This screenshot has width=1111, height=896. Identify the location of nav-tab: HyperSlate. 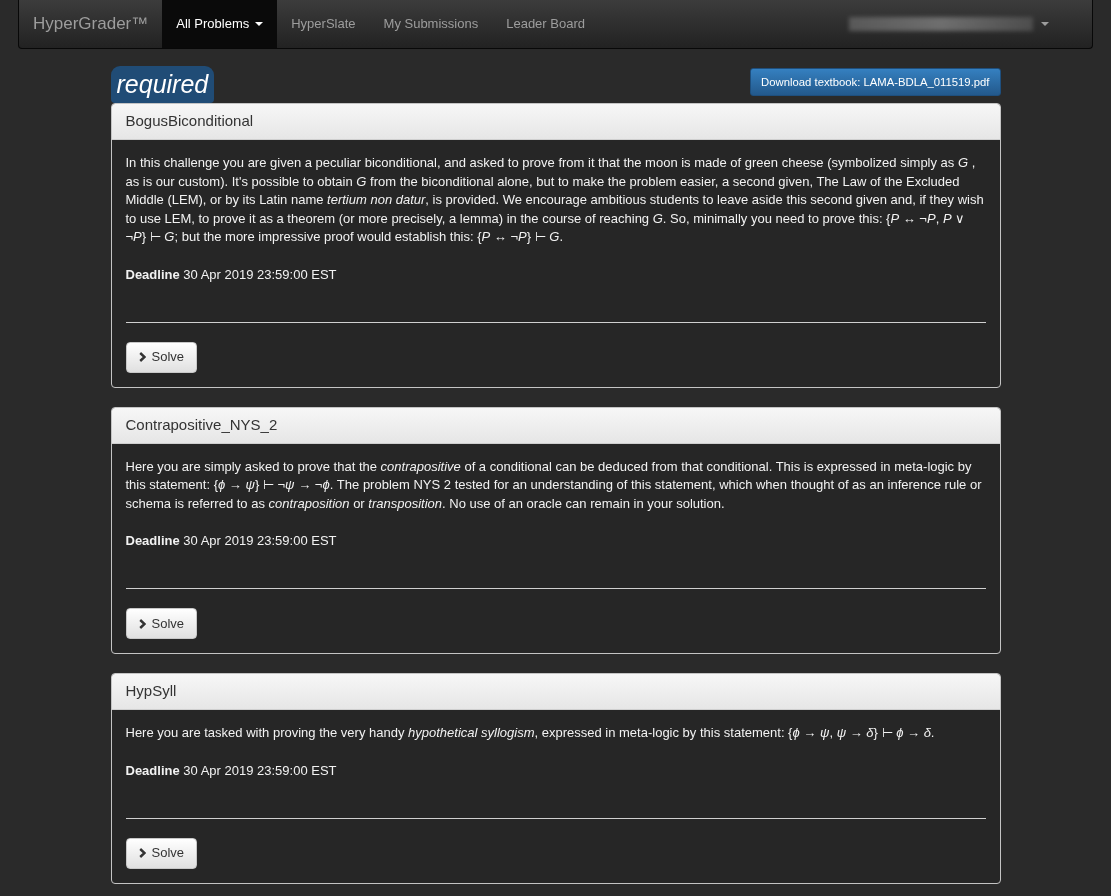
(323, 24).